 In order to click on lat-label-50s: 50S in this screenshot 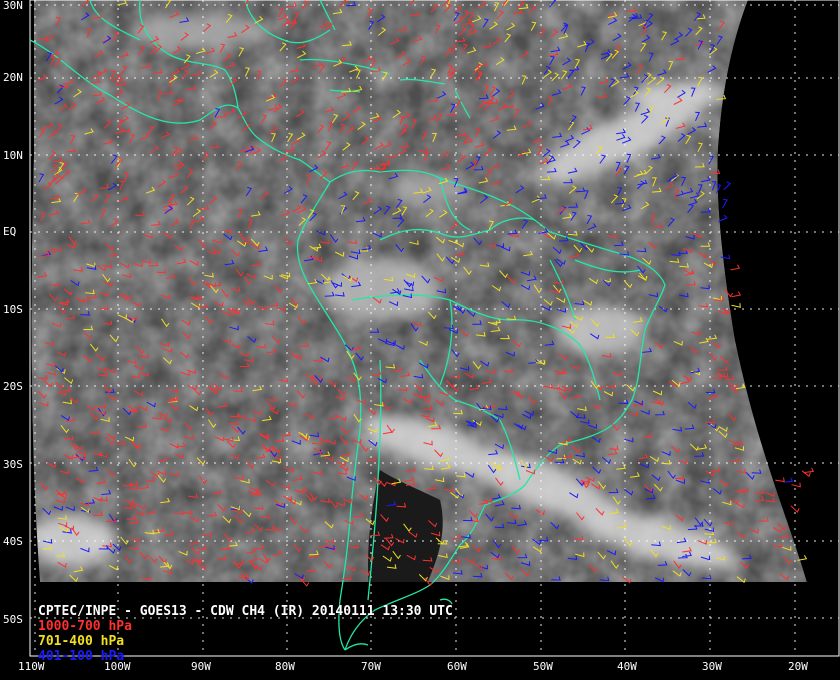, I will do `click(13, 619)`.